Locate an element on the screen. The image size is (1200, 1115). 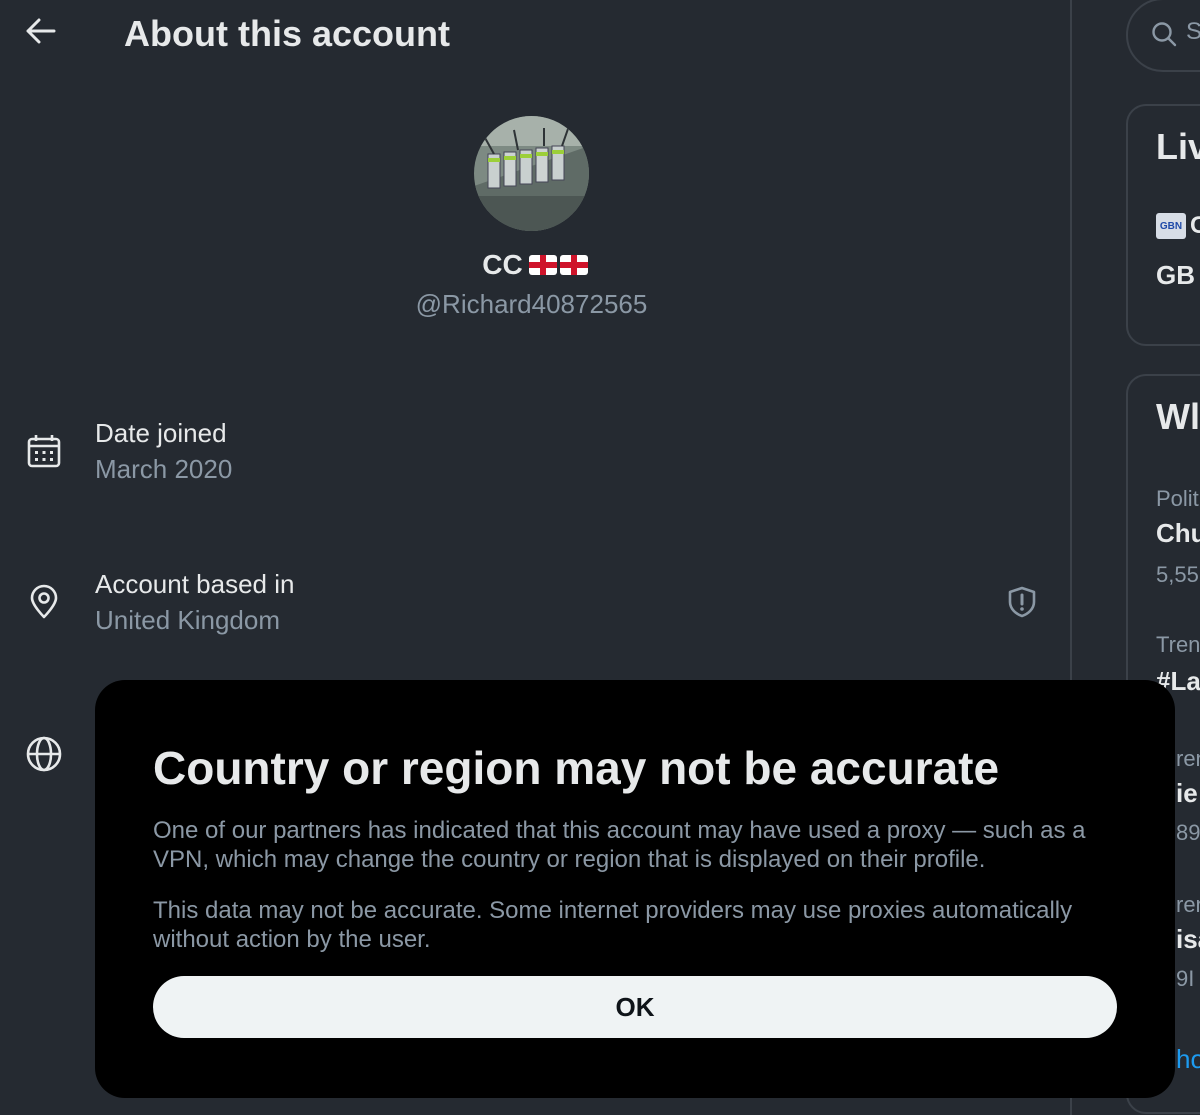
trend-name: ie is located at coordinates (1187, 793).